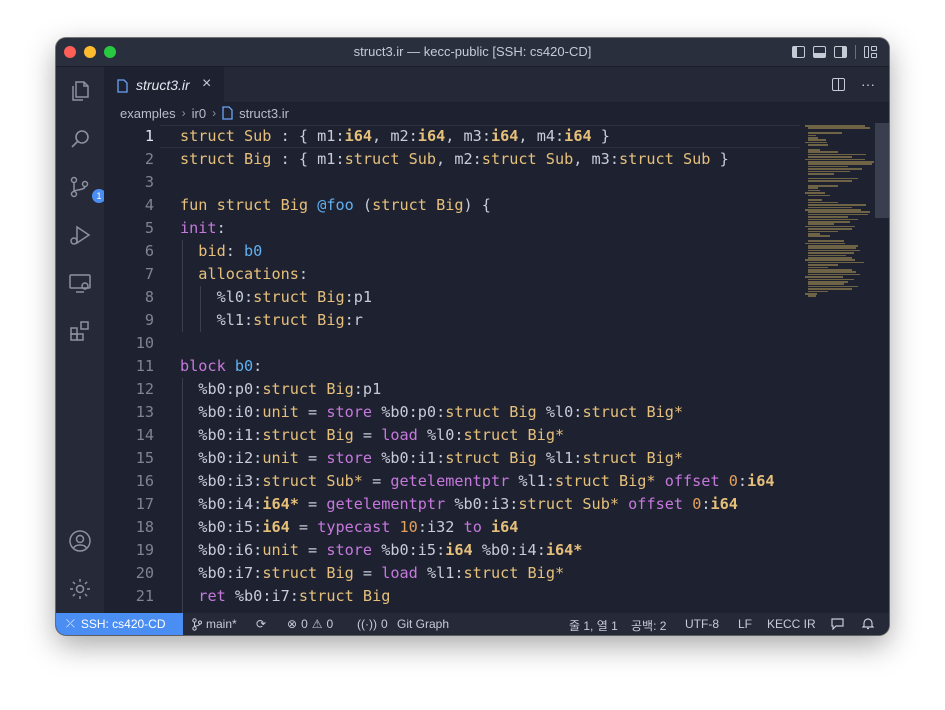  Describe the element at coordinates (868, 623) in the screenshot. I see `notifications-bell-icon` at that location.